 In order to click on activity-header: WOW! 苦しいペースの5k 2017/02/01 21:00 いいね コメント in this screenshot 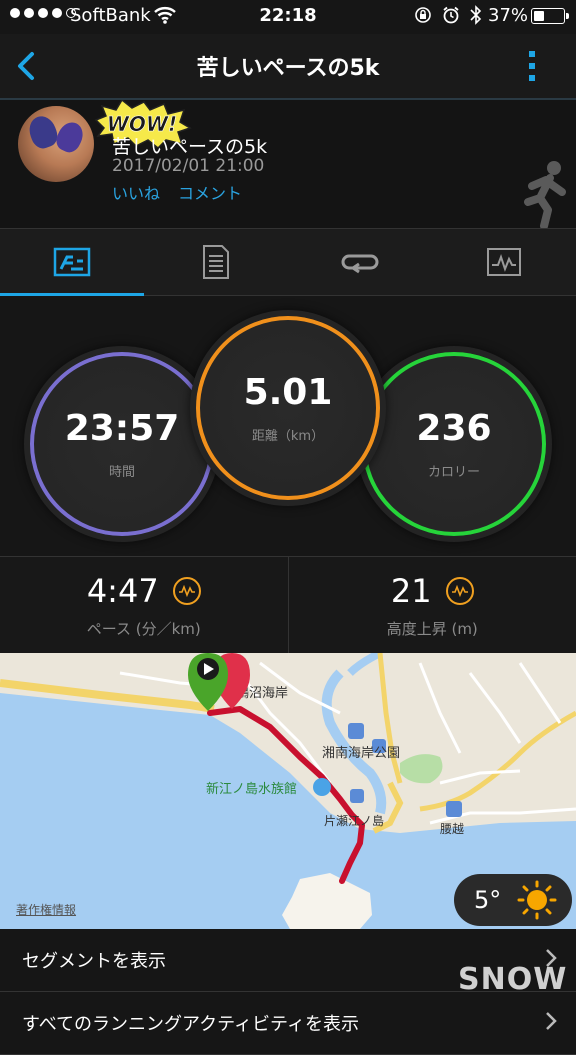, I will do `click(288, 164)`.